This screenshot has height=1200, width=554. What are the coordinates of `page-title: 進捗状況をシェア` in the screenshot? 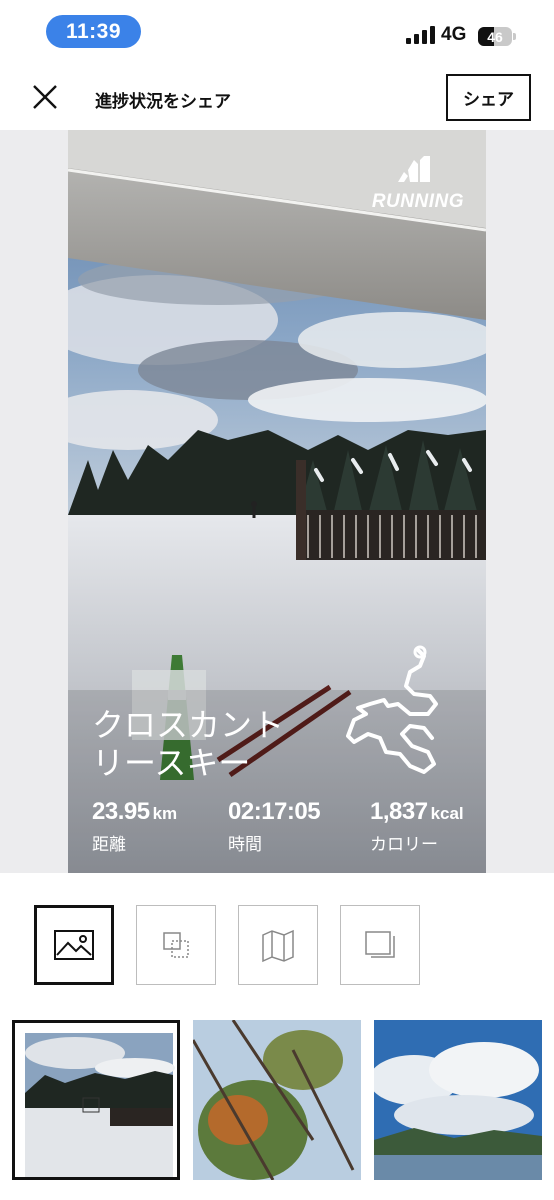 It's located at (163, 101).